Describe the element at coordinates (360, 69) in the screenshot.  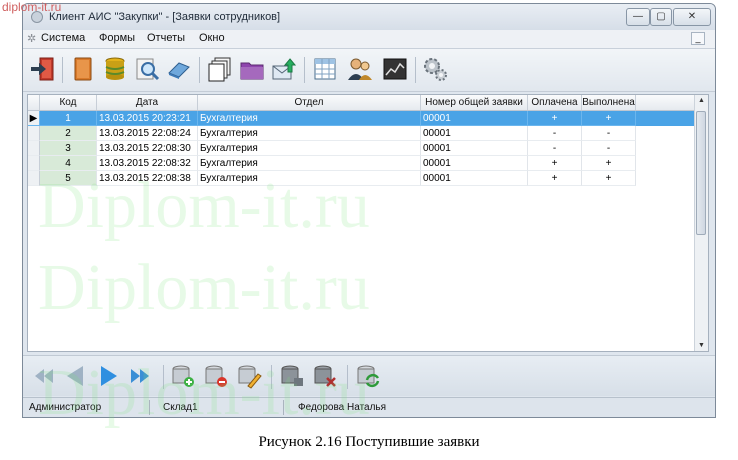
I see `users-icon` at that location.